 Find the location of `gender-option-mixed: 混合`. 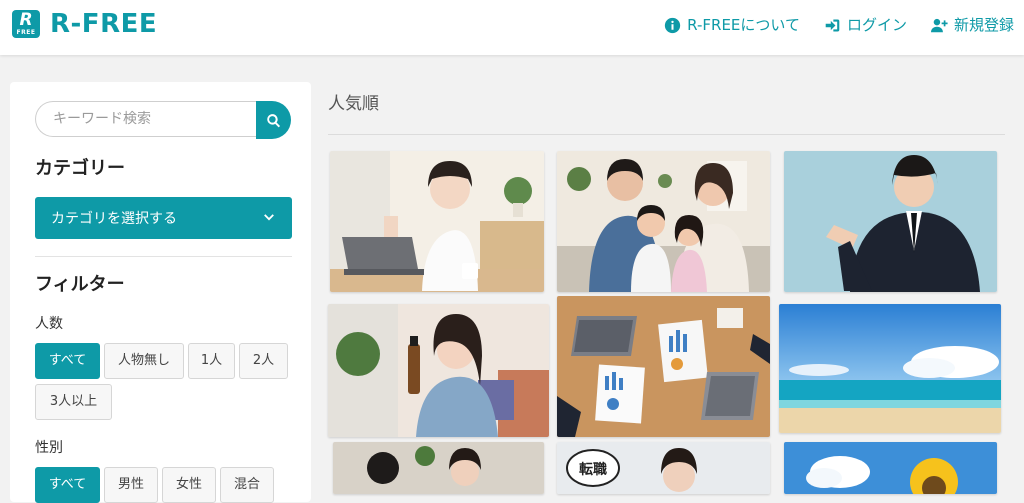

gender-option-mixed: 混合 is located at coordinates (247, 485).